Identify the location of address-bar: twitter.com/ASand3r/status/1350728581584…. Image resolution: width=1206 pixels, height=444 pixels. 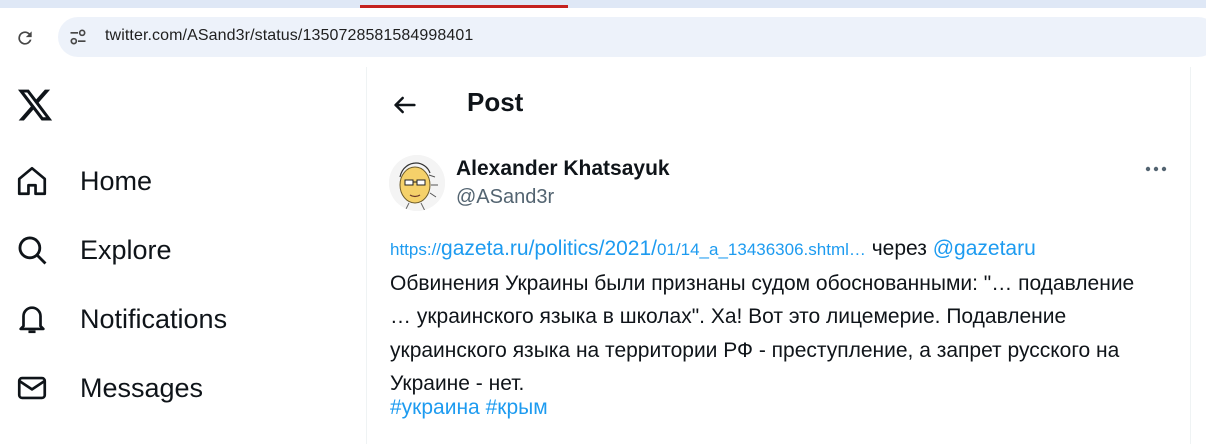
(632, 37).